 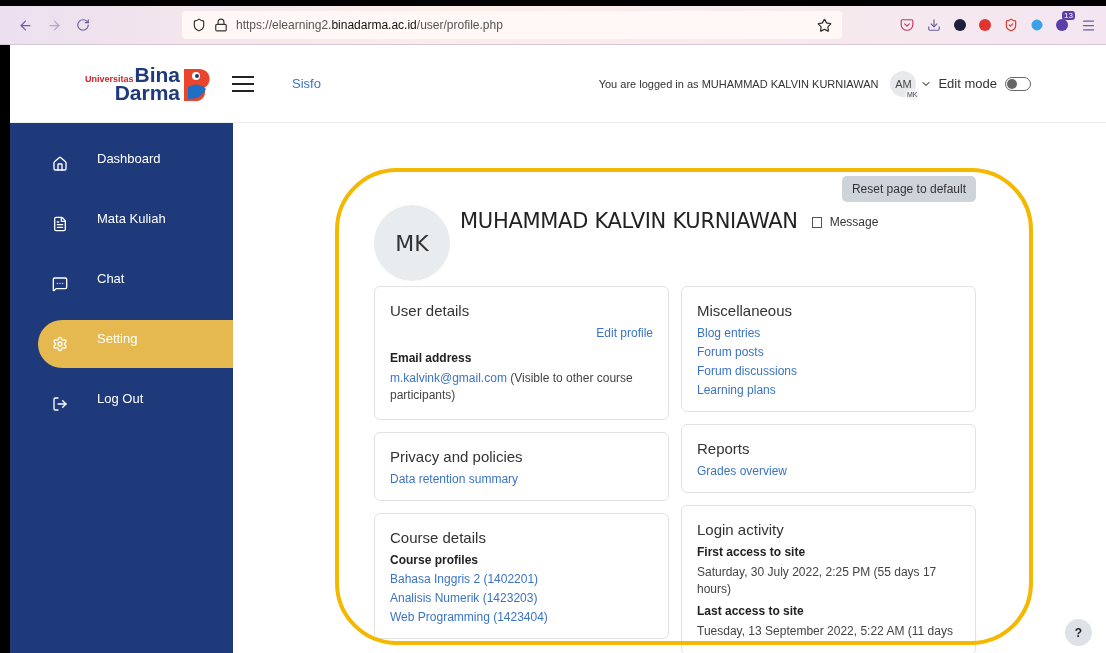 I want to click on download-icon, so click(x=934, y=25).